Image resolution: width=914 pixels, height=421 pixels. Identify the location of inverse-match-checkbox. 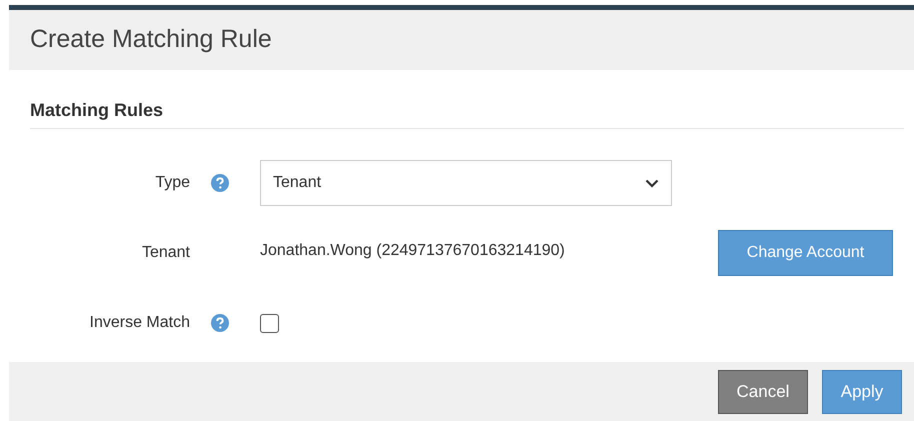
(269, 323).